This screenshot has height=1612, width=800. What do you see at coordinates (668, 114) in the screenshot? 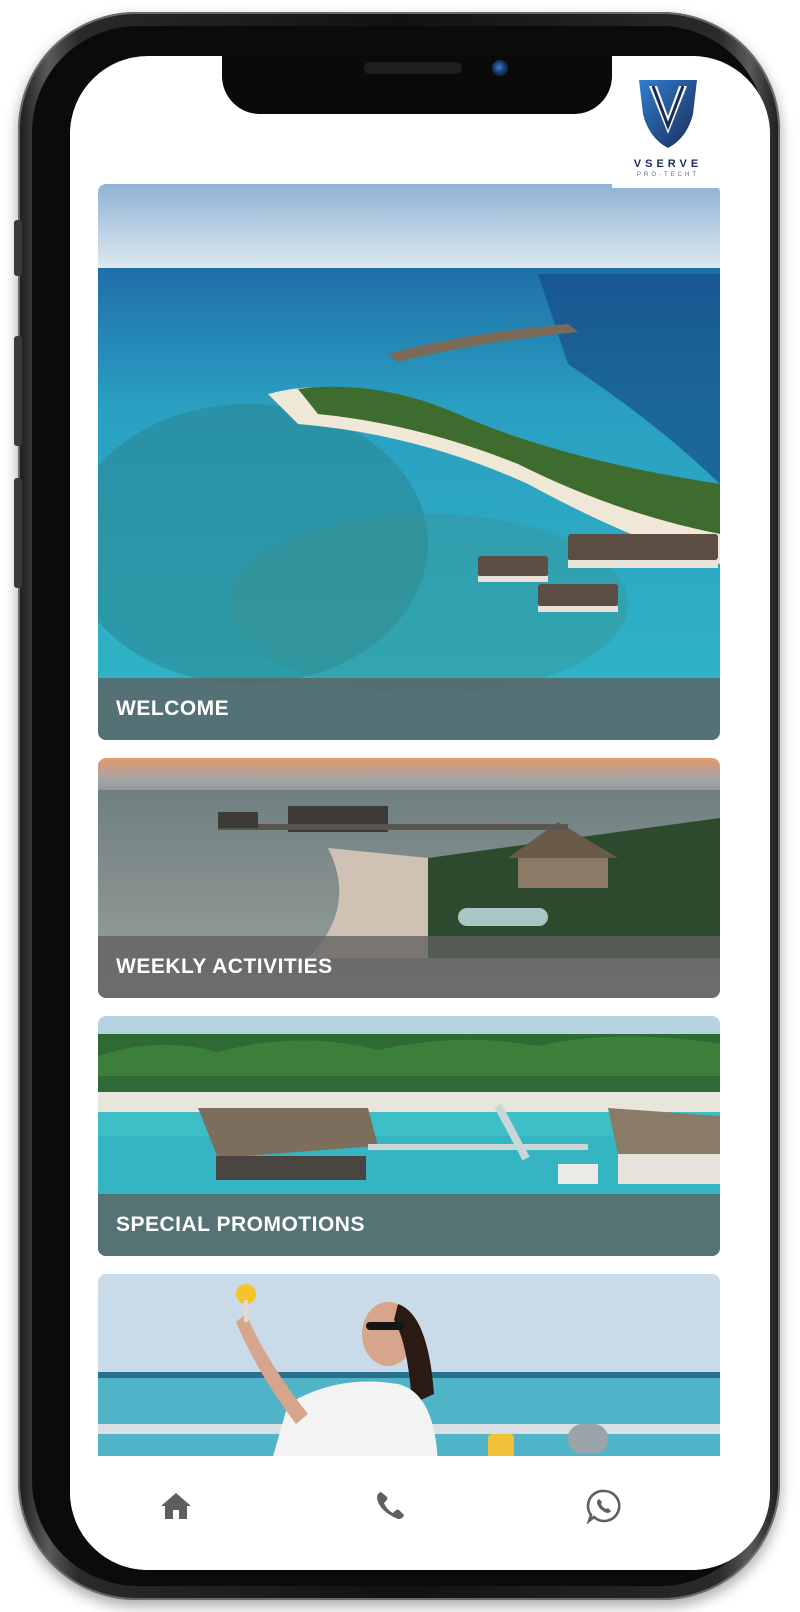
I see `shield-logo-icon` at bounding box center [668, 114].